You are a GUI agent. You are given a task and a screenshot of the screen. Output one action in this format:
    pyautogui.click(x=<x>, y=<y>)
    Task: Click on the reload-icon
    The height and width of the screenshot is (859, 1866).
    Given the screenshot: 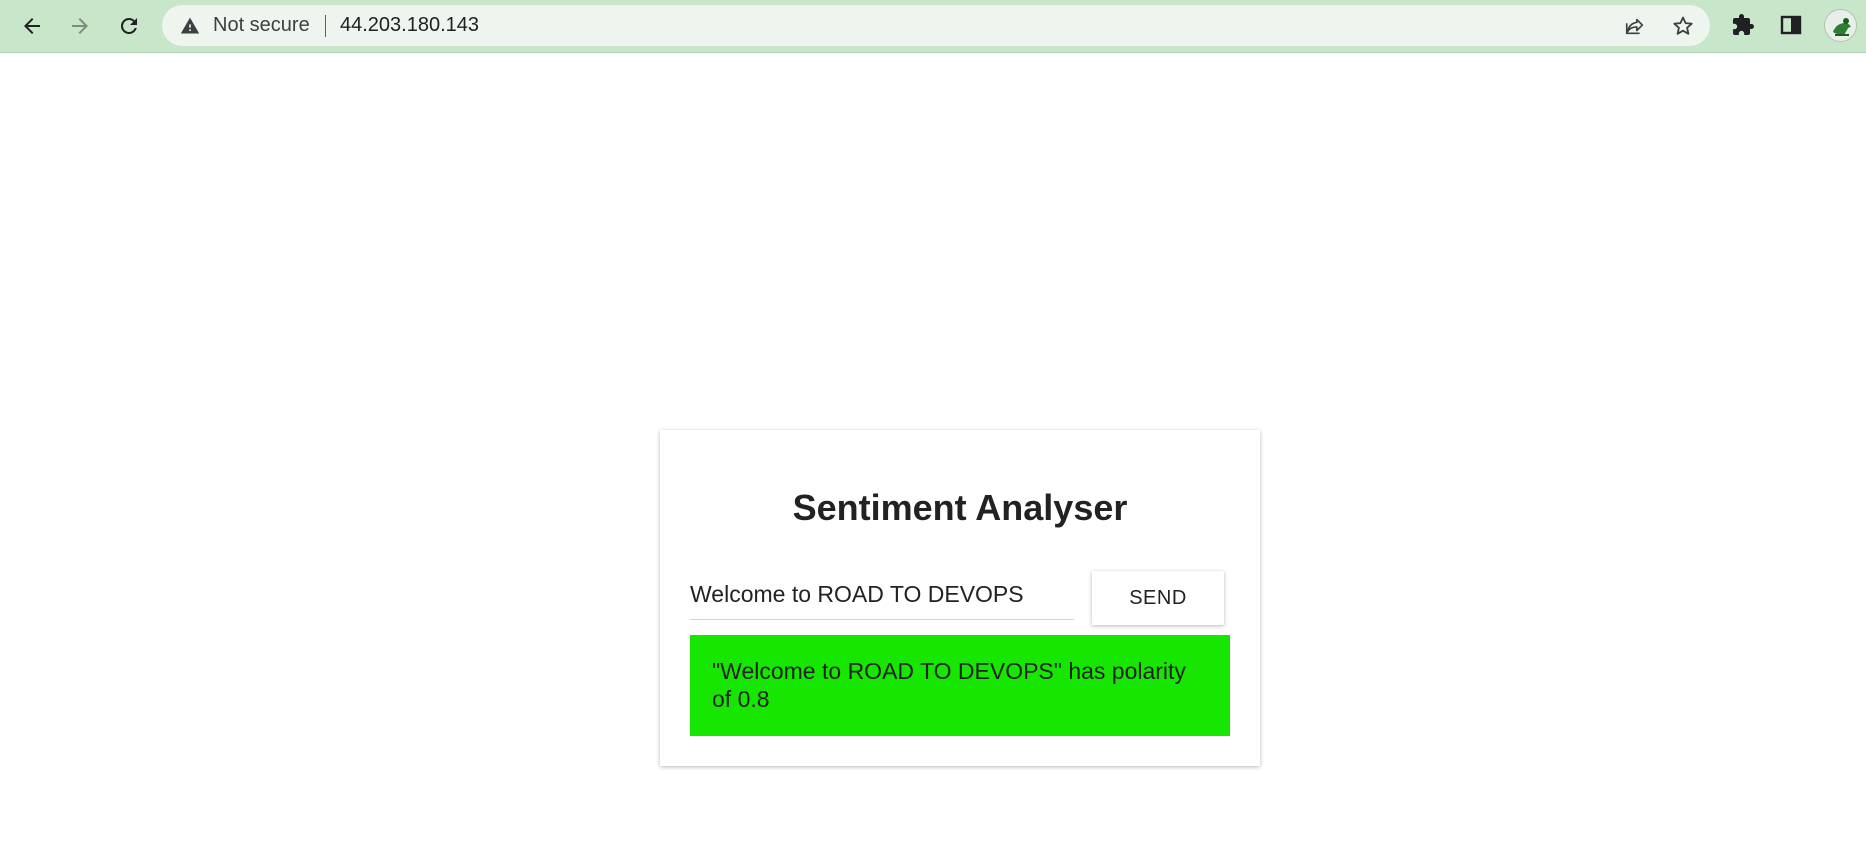 What is the action you would take?
    pyautogui.click(x=129, y=26)
    